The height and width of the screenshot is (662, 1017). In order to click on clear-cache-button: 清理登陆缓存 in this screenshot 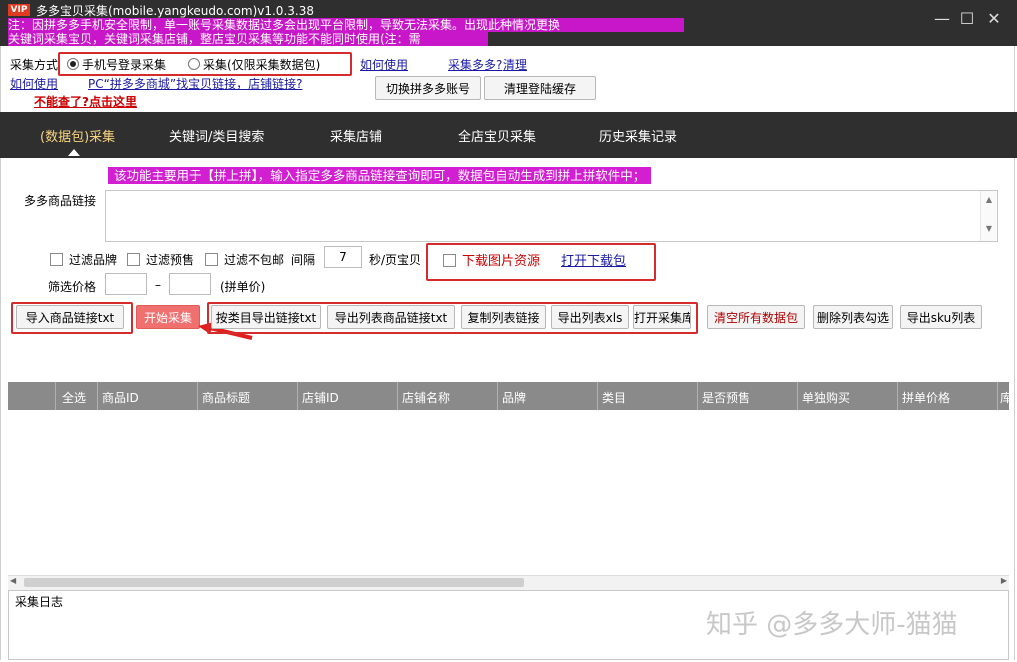, I will do `click(540, 88)`.